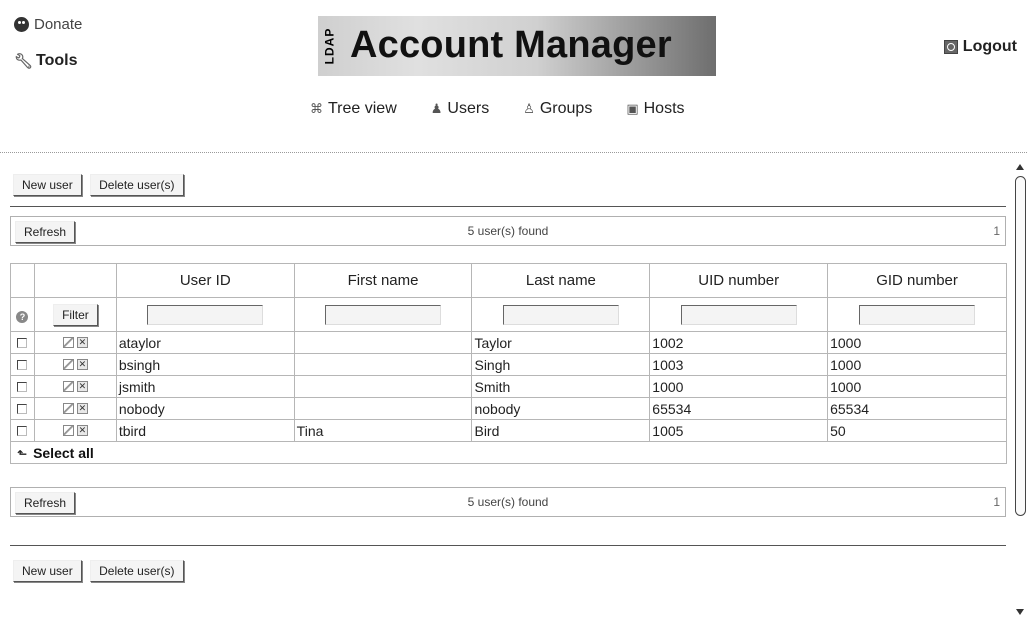 The width and height of the screenshot is (1027, 617). What do you see at coordinates (561, 280) in the screenshot?
I see `column-header: Last name` at bounding box center [561, 280].